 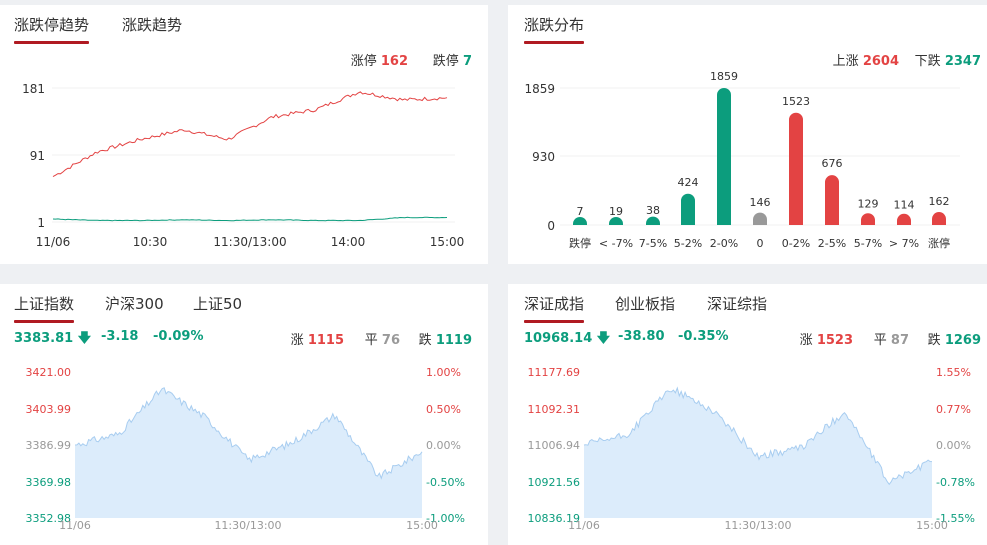 I want to click on bar-value-label: 7, so click(x=580, y=211).